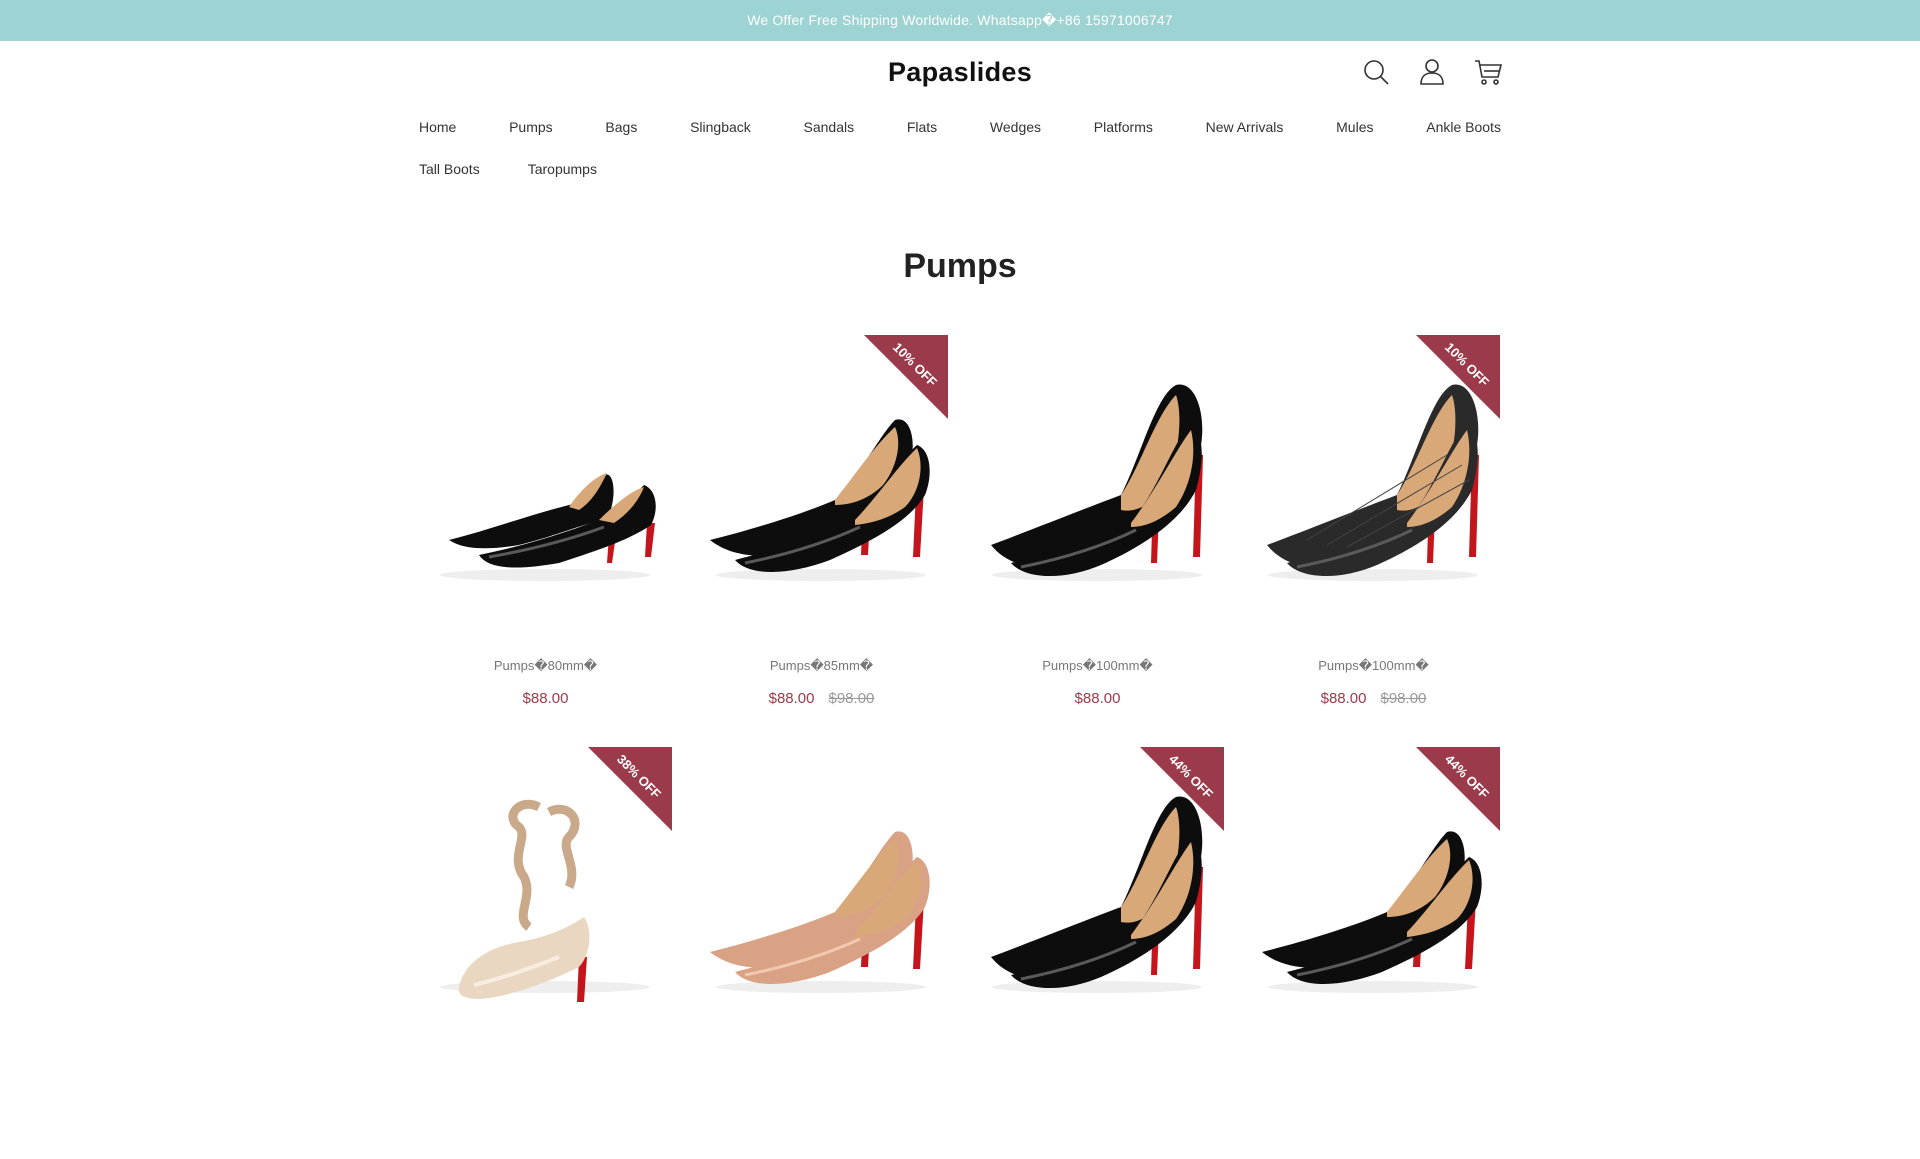  Describe the element at coordinates (1123, 127) in the screenshot. I see `nav-item-platforms: Platforms` at that location.